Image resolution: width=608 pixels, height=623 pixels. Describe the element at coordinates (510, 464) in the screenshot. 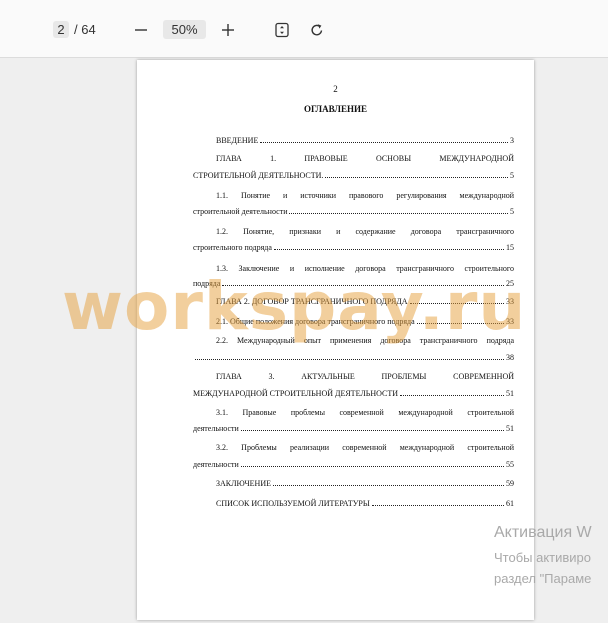

I see `toc-entry-page: 55` at that location.